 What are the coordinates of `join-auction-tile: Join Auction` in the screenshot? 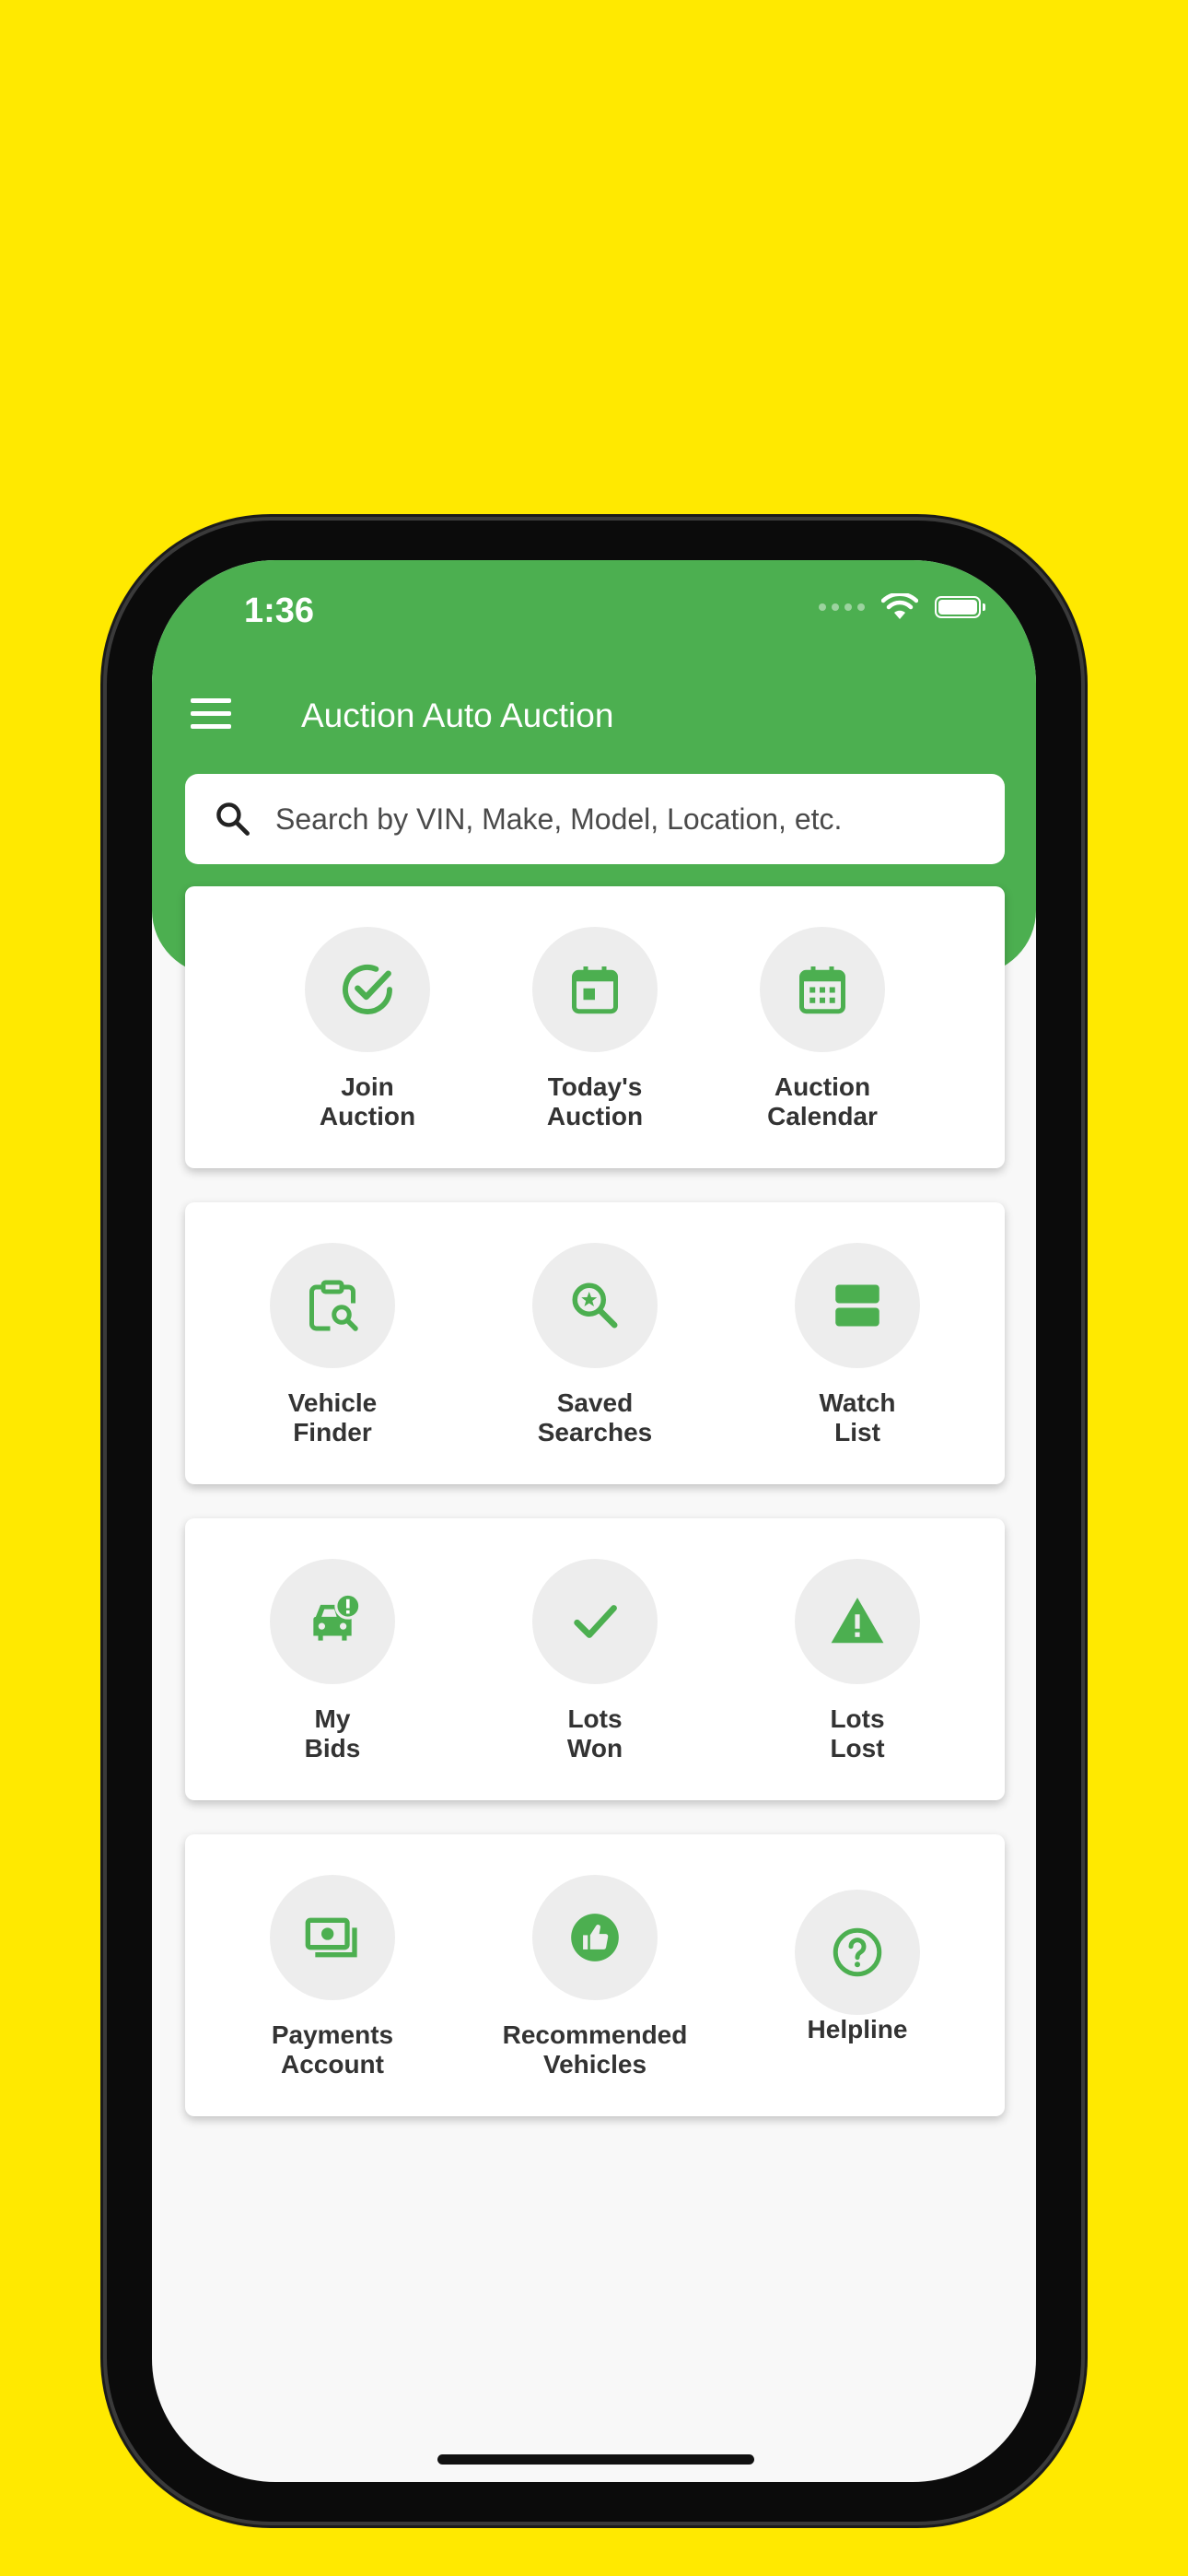 It's located at (367, 1029).